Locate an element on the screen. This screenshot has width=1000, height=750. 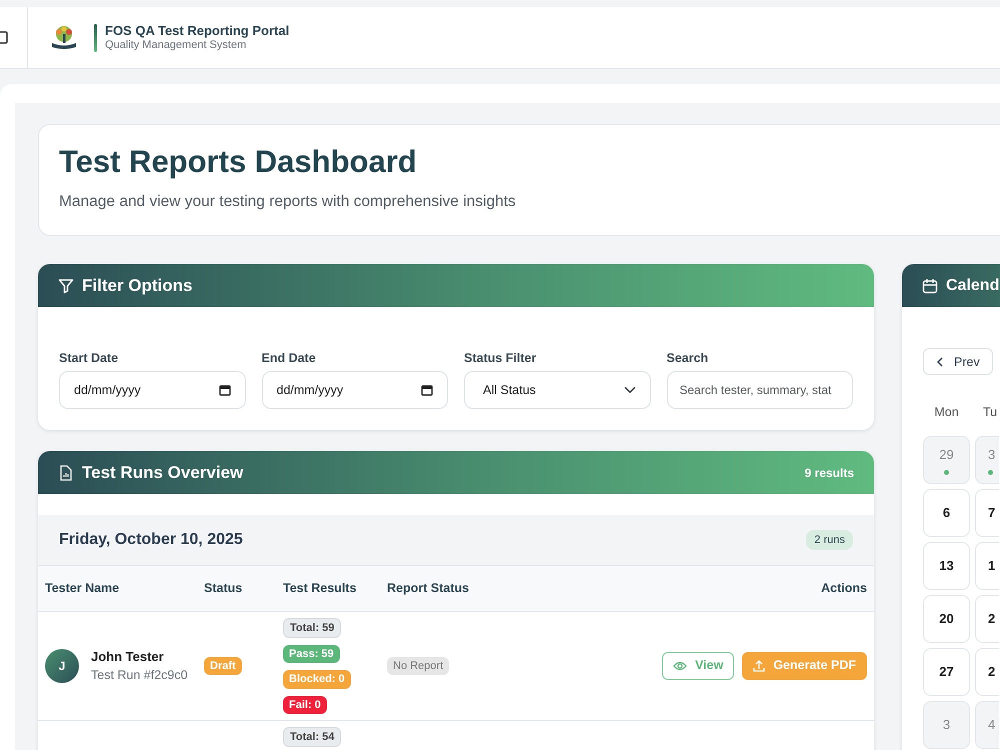
results-count: 9 results is located at coordinates (829, 473).